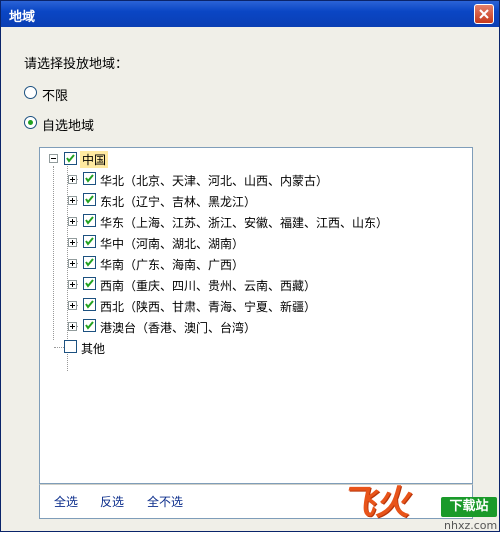 This screenshot has height=533, width=500. Describe the element at coordinates (250, 14) in the screenshot. I see `title-bar: 地域` at that location.